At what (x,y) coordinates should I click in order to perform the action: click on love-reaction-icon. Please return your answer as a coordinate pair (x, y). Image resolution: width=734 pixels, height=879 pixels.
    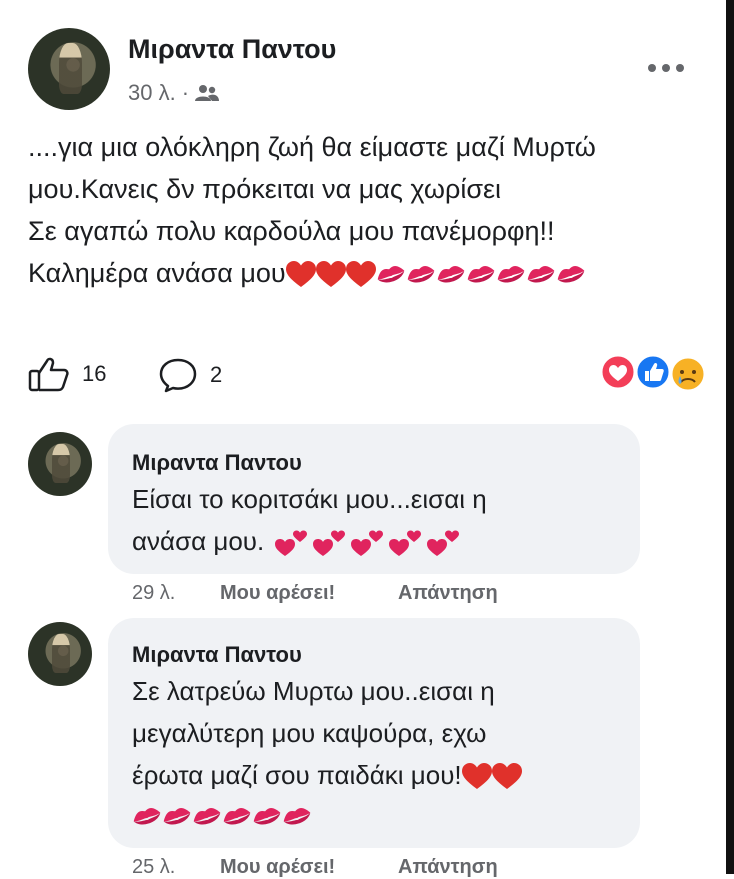
    Looking at the image, I should click on (618, 372).